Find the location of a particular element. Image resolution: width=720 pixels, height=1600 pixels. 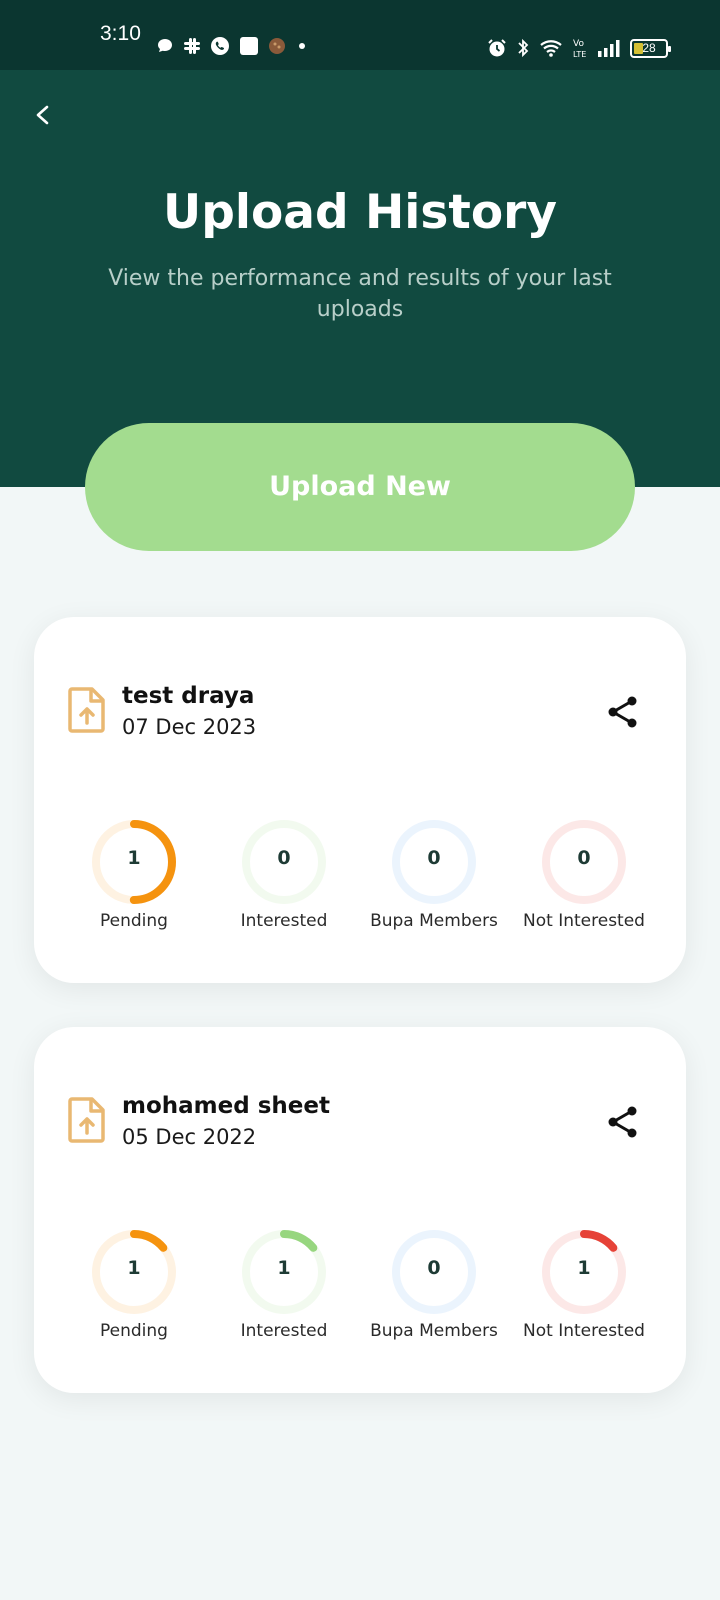

status-time: 3:10 is located at coordinates (120, 33).